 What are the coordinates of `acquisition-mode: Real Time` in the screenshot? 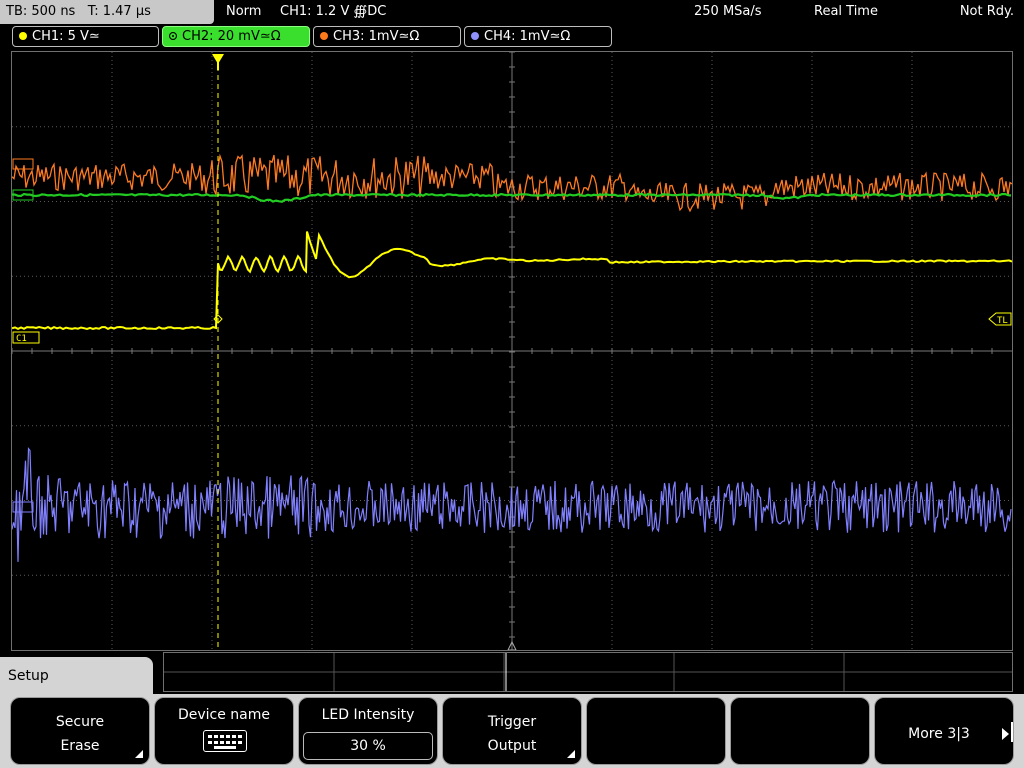 It's located at (846, 11).